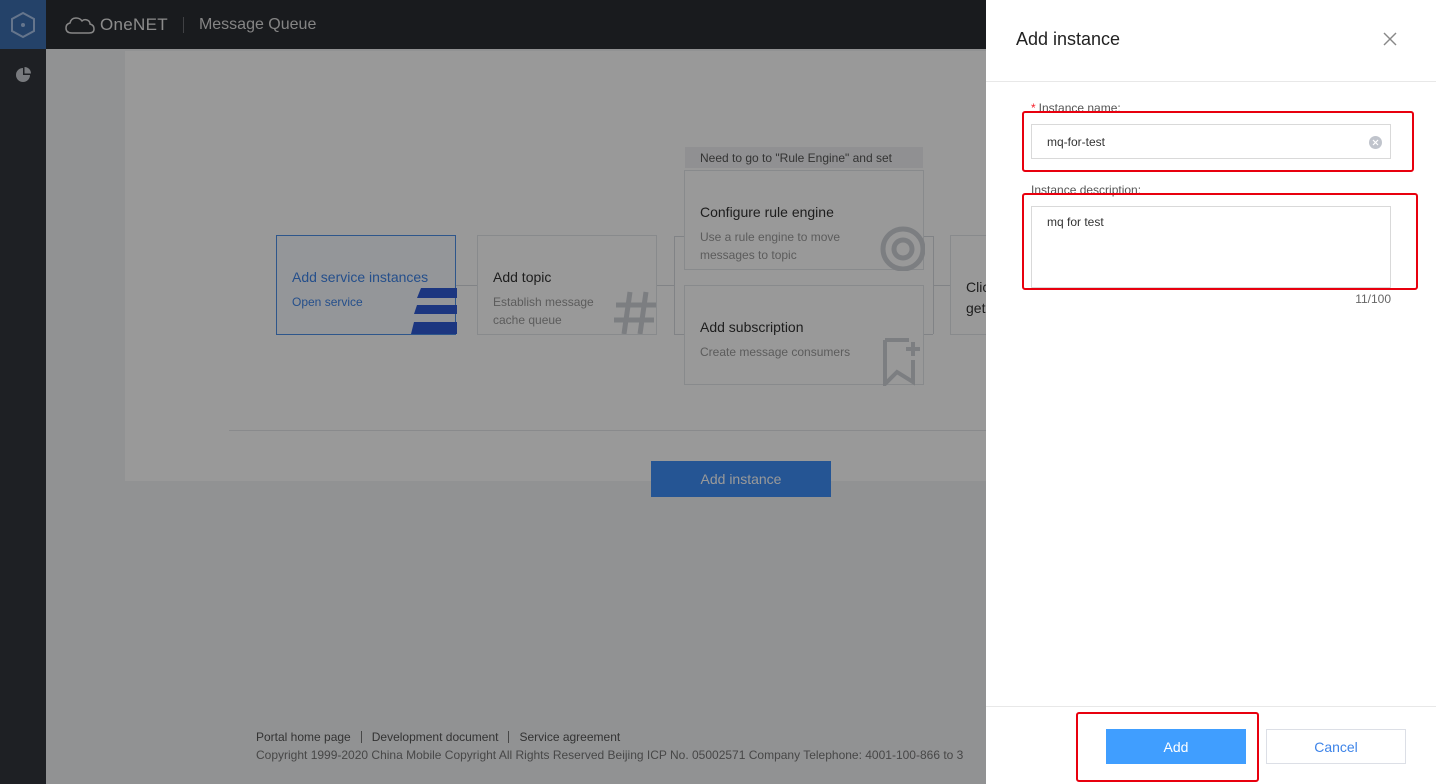  Describe the element at coordinates (1373, 299) in the screenshot. I see `char-counter: 11/100` at that location.